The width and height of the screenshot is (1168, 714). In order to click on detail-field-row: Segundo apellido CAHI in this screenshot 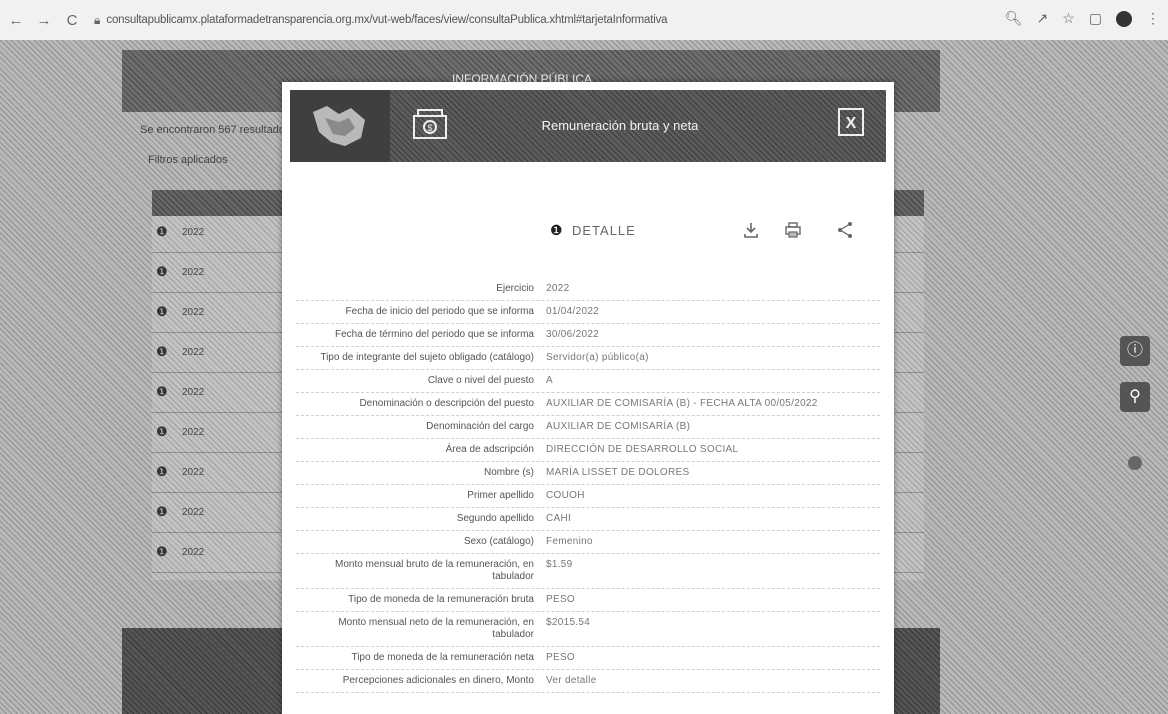, I will do `click(588, 519)`.